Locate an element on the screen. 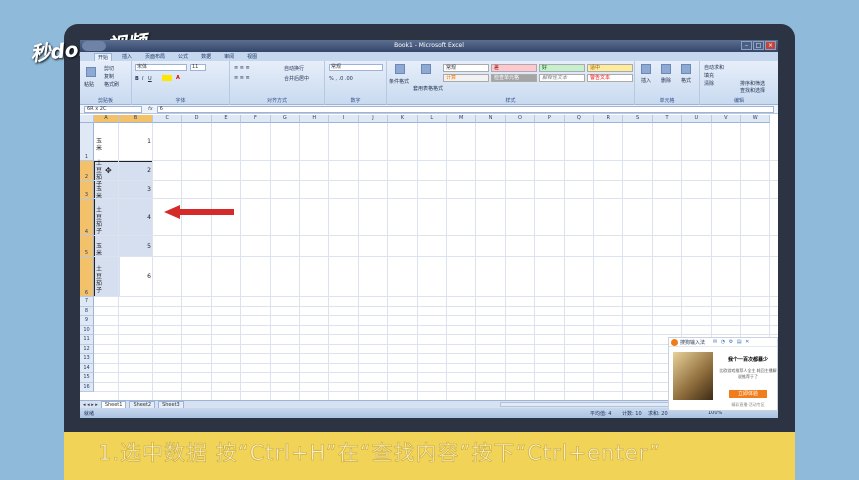 The height and width of the screenshot is (480, 859). column-header-v: V is located at coordinates (726, 119).